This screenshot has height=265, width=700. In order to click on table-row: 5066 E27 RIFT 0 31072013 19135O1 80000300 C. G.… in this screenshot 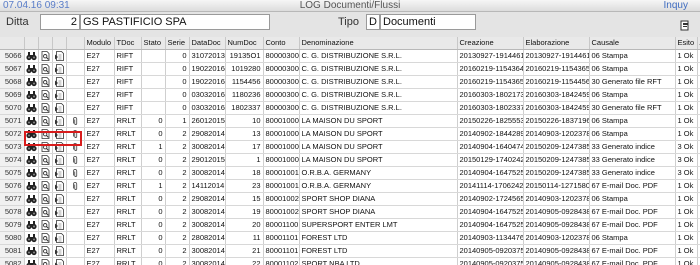, I will do `click(350, 56)`.